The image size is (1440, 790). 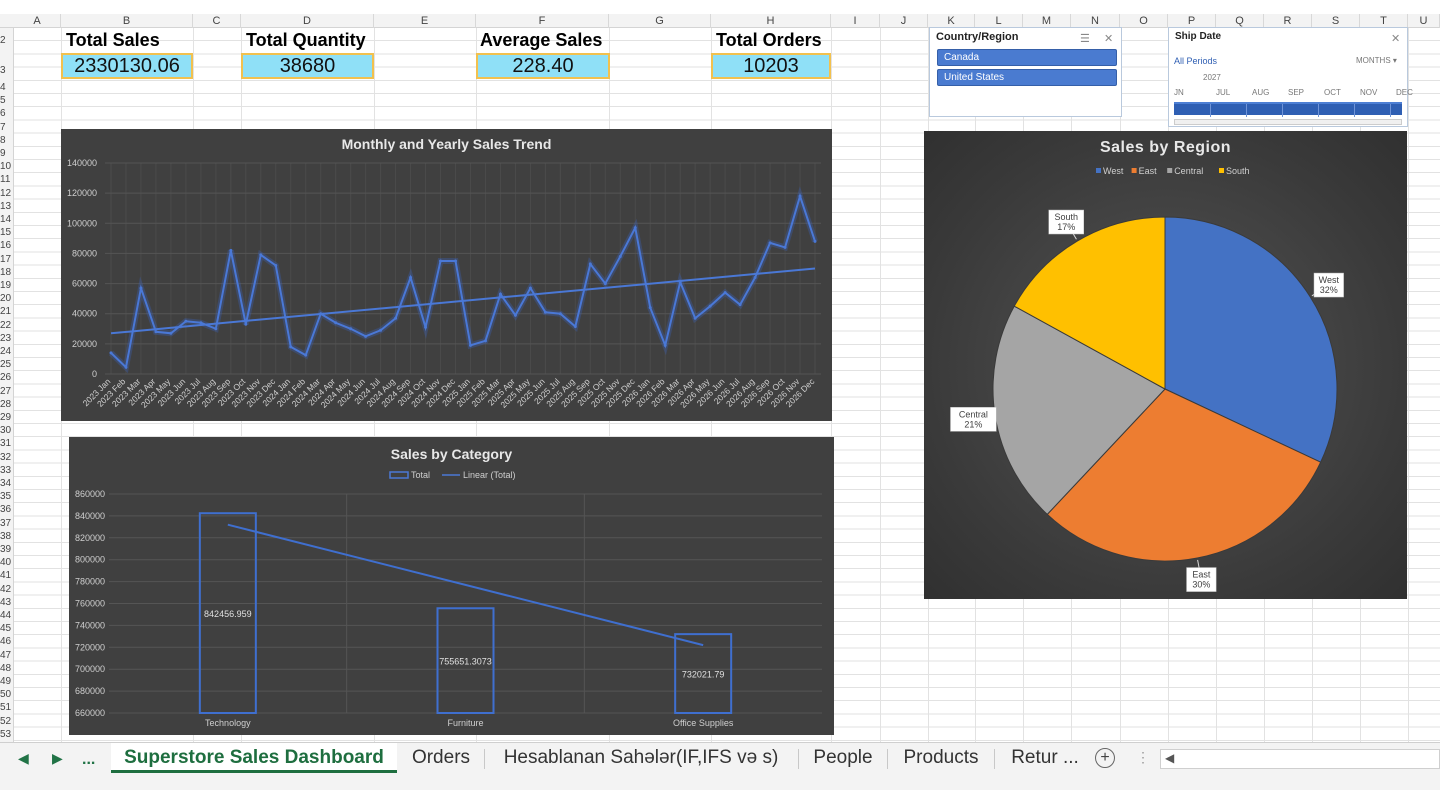 I want to click on row-number: 26, so click(x=6, y=377).